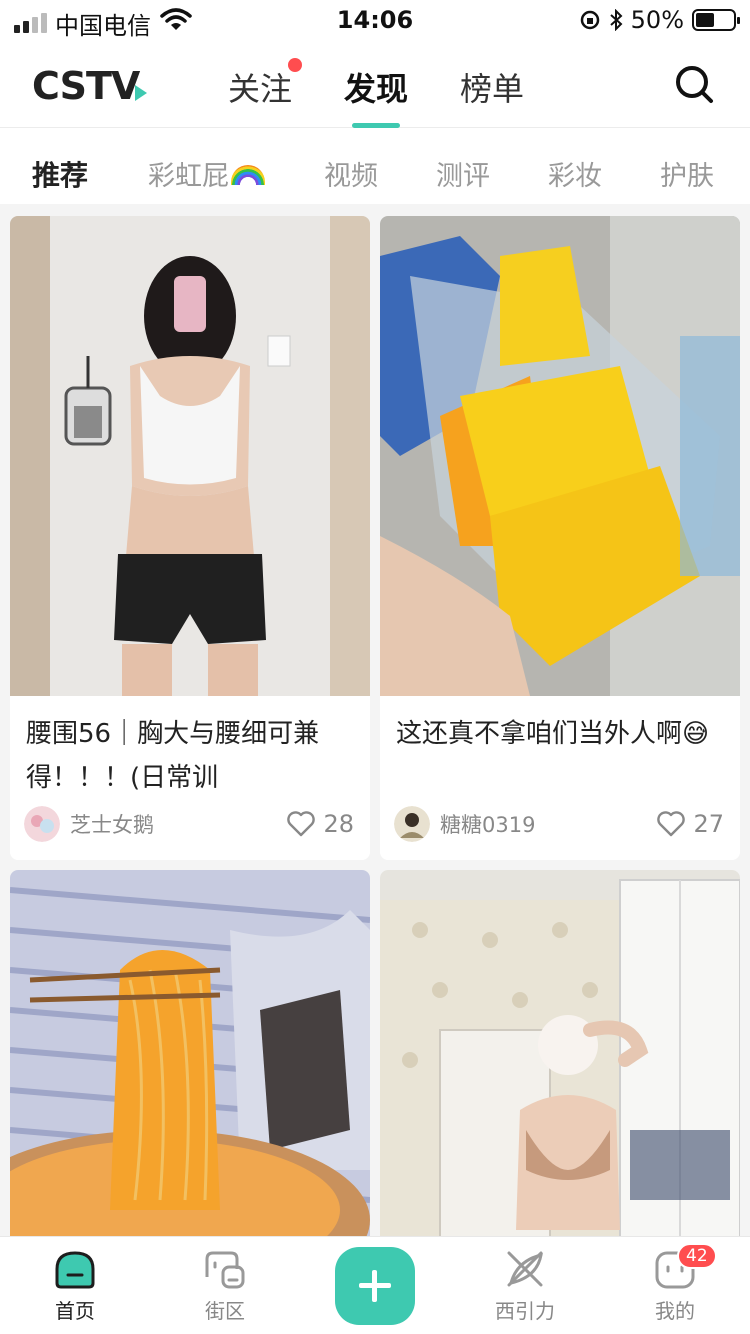 This screenshot has height=1334, width=750. What do you see at coordinates (690, 824) in the screenshot?
I see `like-button: 27` at bounding box center [690, 824].